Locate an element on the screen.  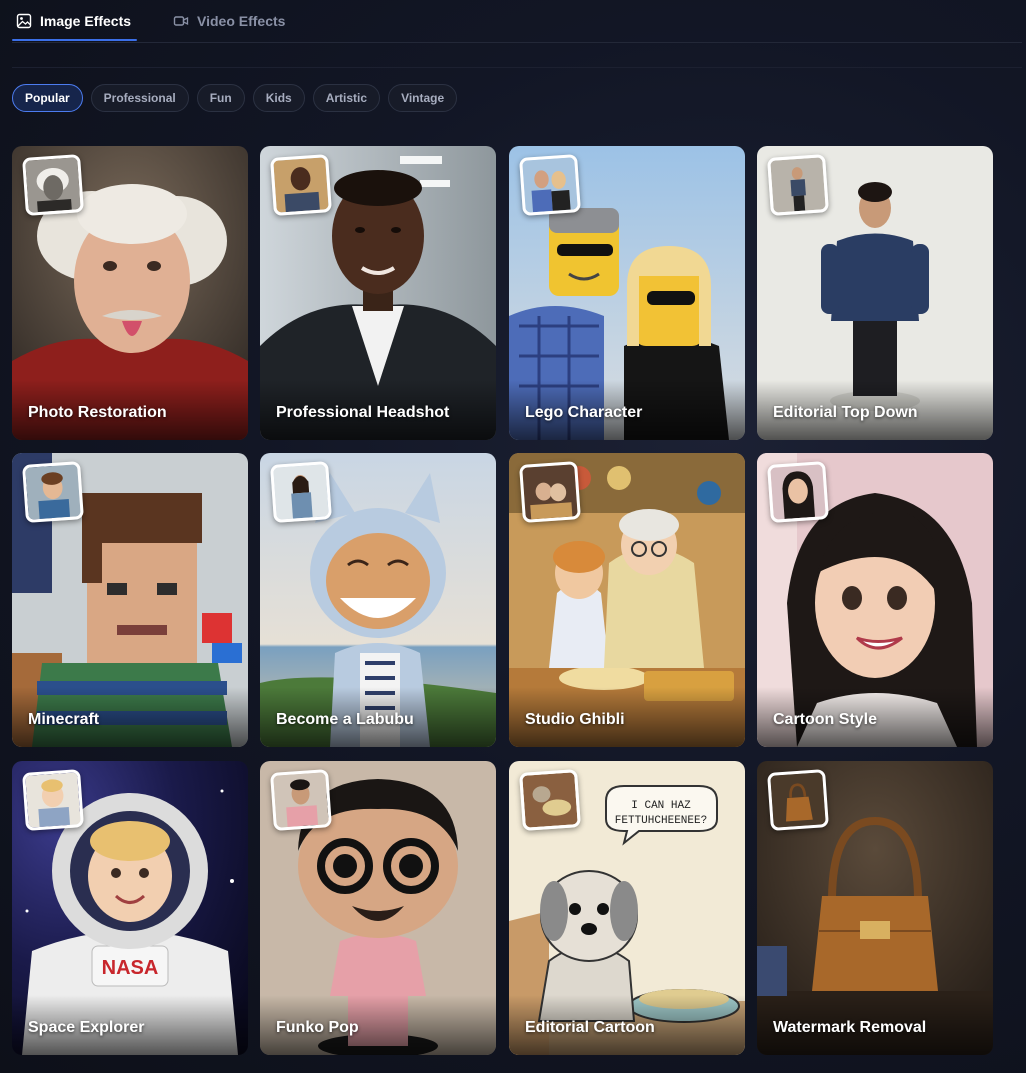
filter-artistic: Artistic is located at coordinates (346, 98).